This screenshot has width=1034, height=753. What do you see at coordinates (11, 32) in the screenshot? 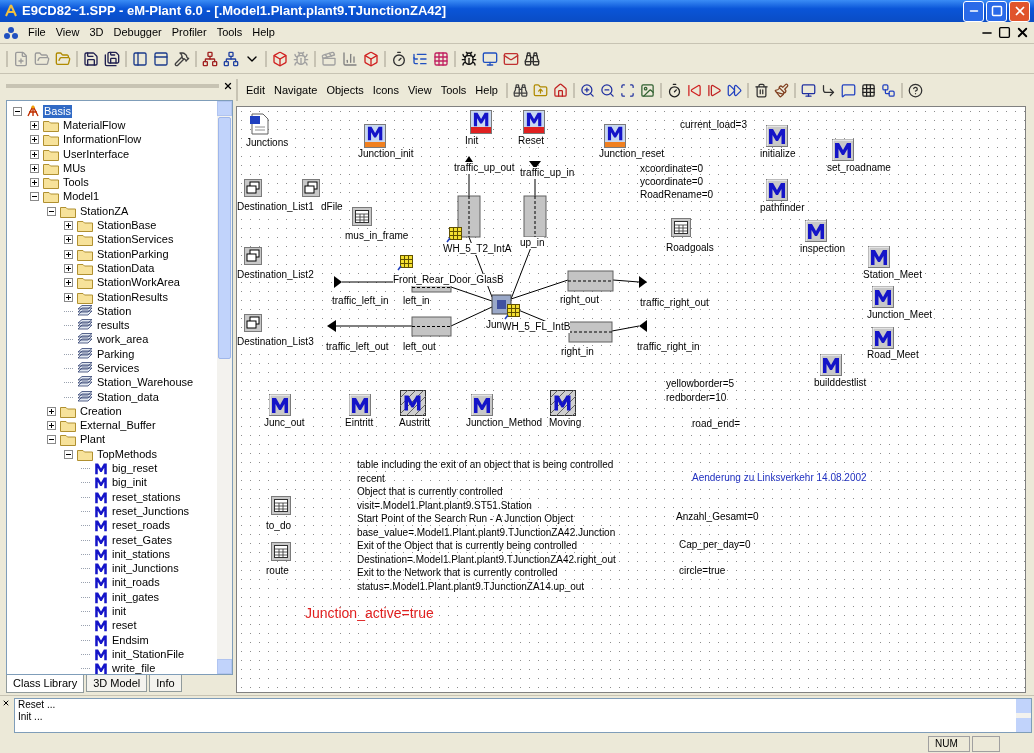
I see `app-icon` at bounding box center [11, 32].